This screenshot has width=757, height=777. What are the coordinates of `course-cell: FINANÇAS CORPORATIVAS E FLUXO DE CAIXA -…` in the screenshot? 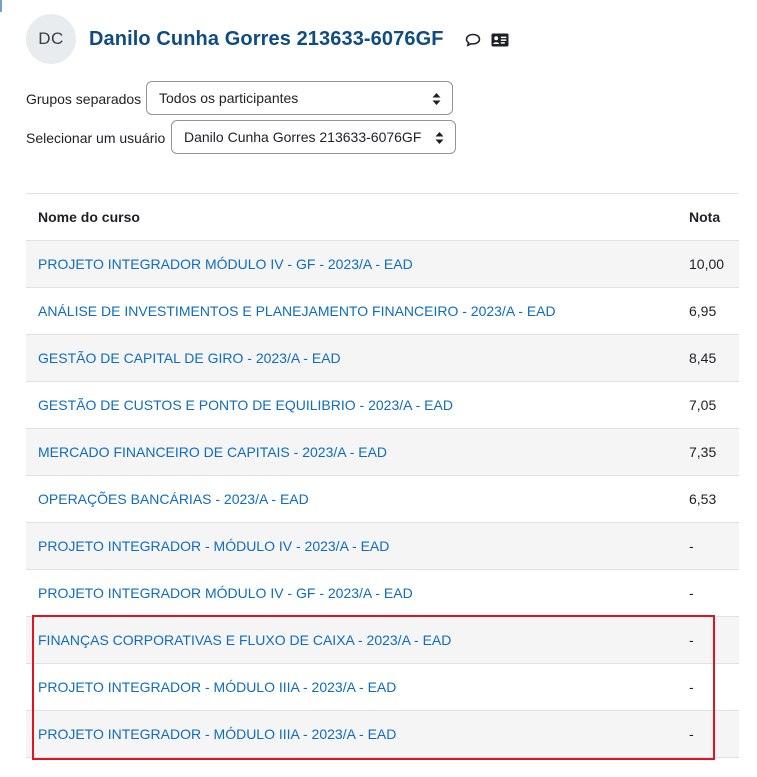 It's located at (351, 640).